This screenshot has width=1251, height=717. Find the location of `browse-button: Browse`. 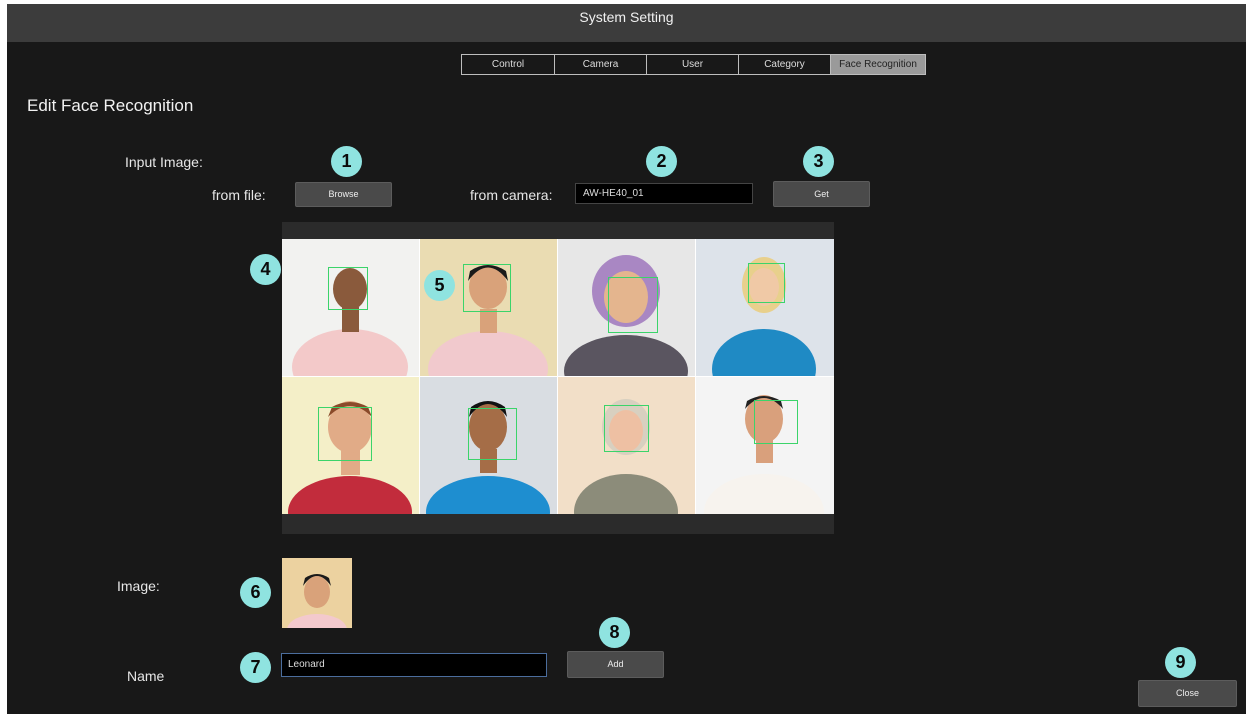

browse-button: Browse is located at coordinates (343, 194).